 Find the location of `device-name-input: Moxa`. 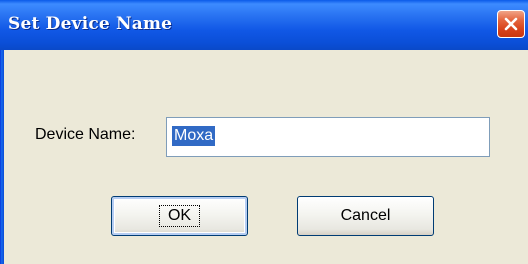

device-name-input: Moxa is located at coordinates (328, 137).